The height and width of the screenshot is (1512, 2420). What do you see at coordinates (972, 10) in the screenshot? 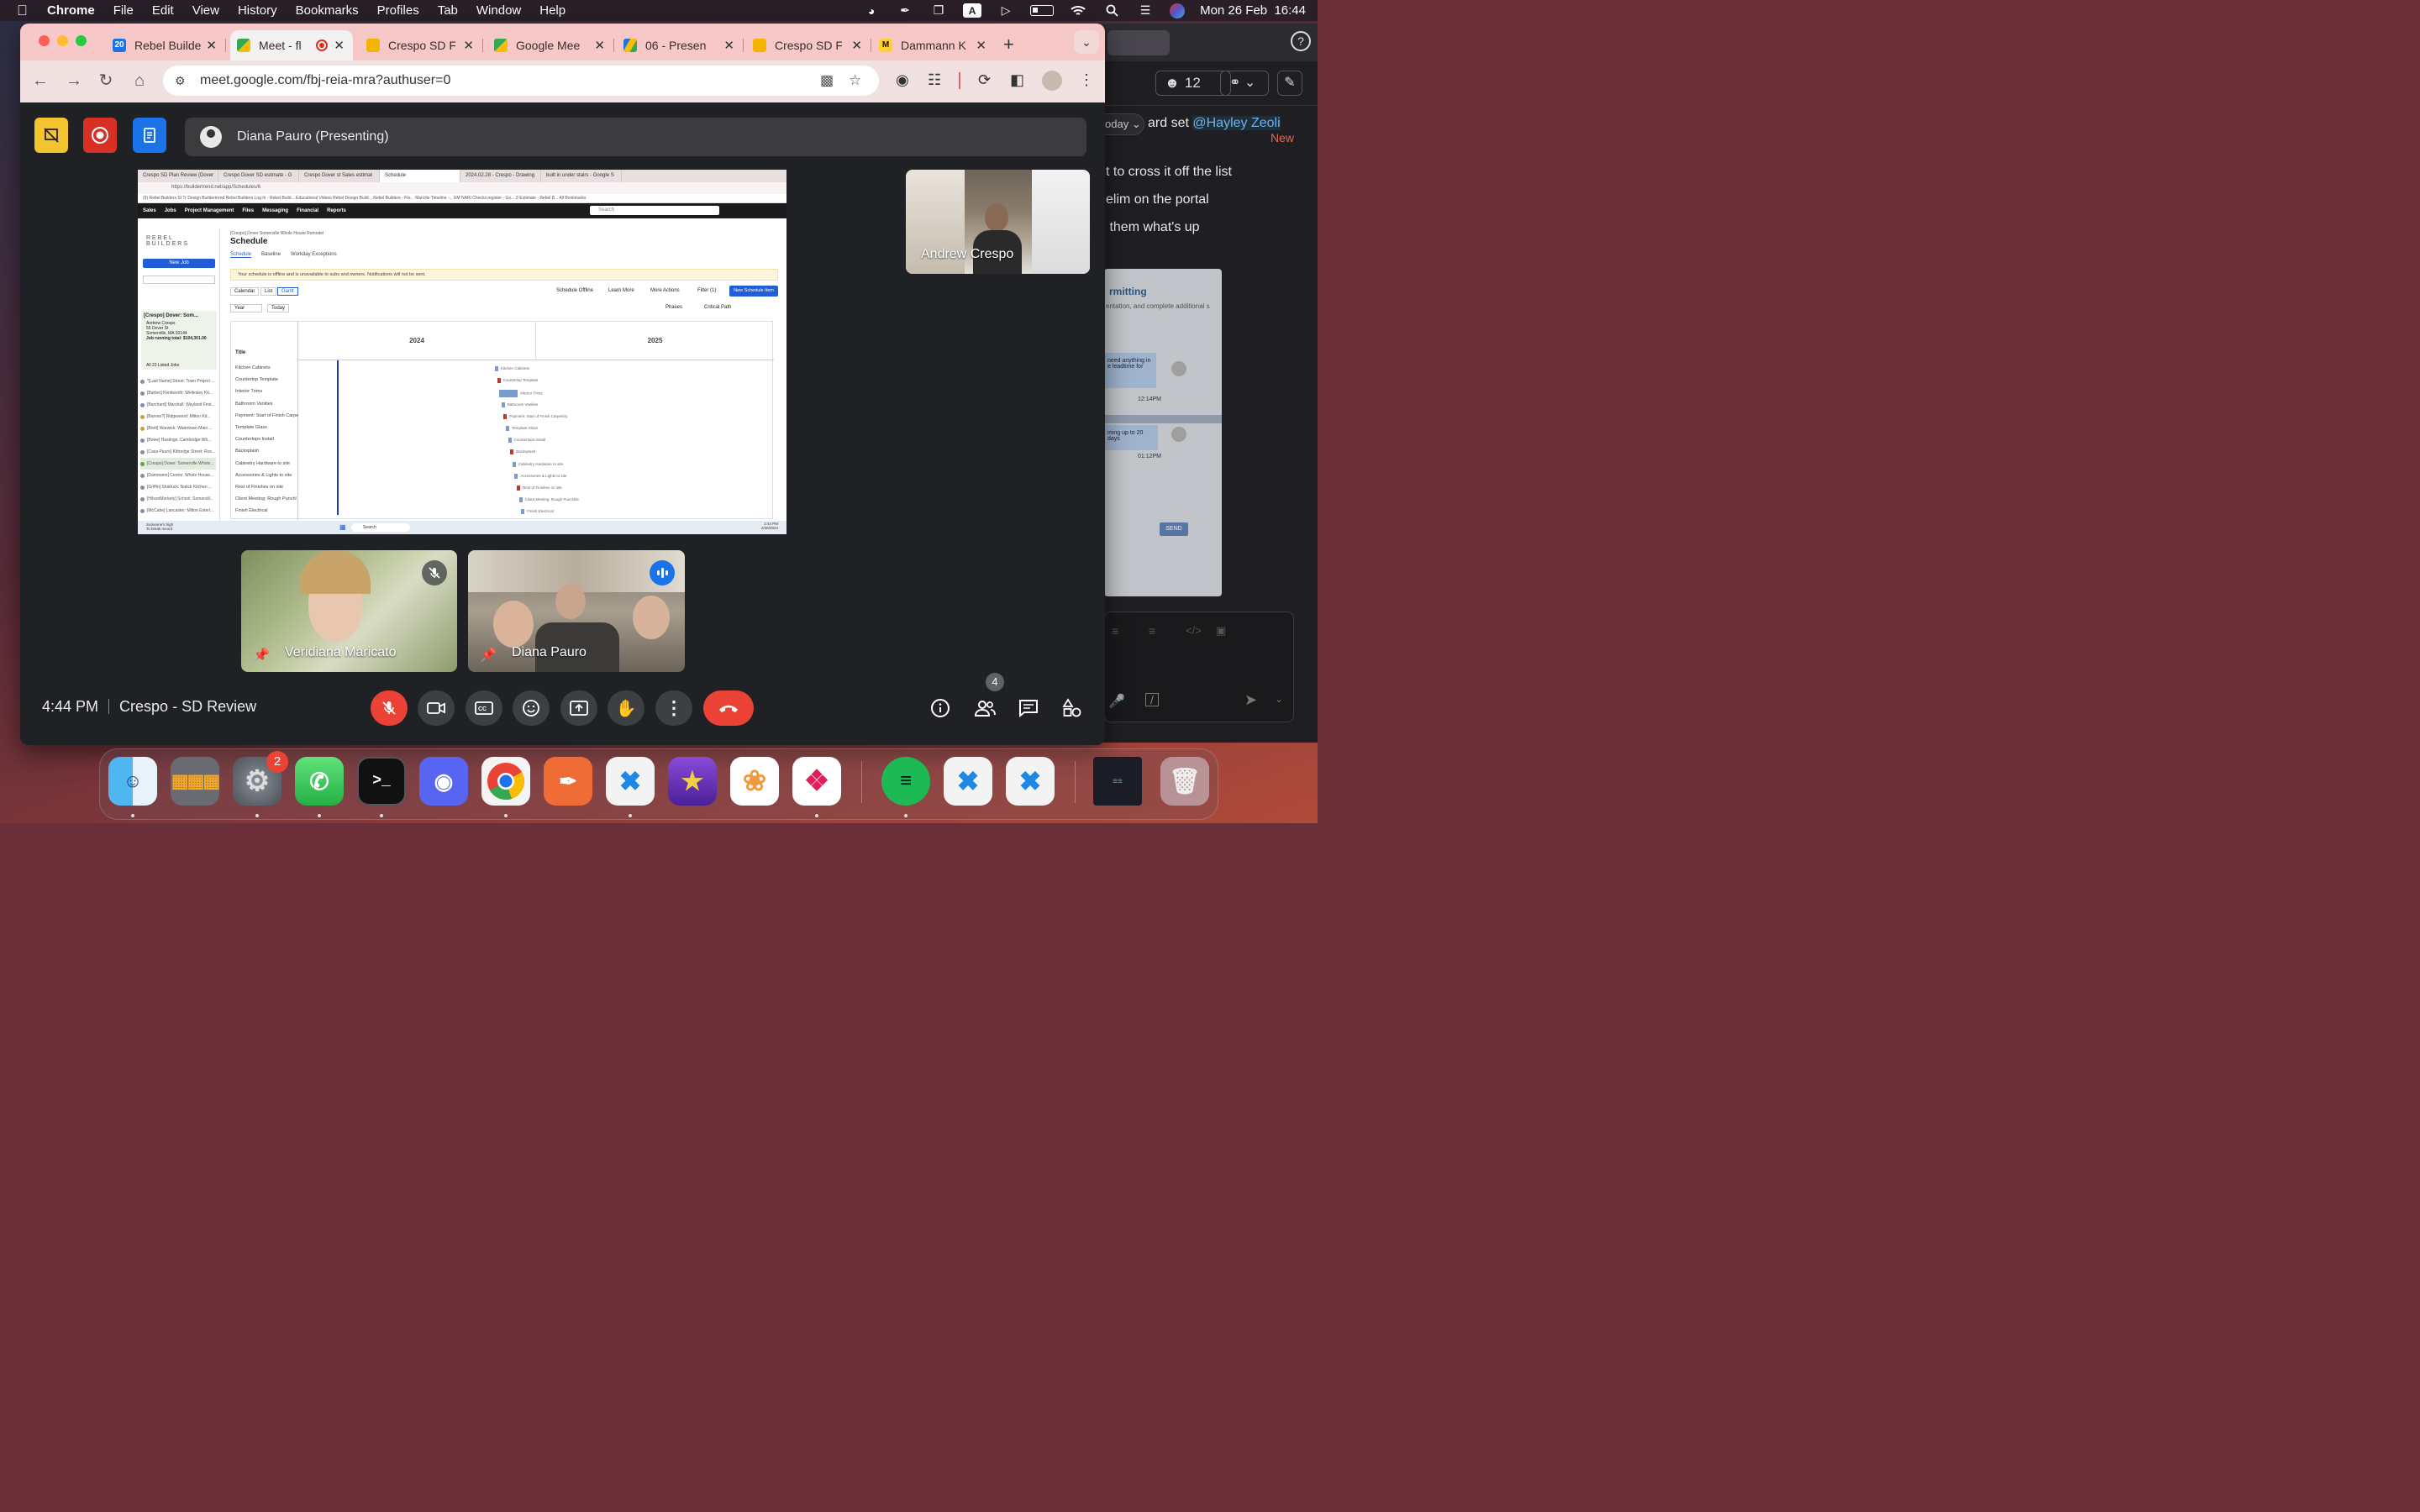
I see `input-source-icon: A` at bounding box center [972, 10].